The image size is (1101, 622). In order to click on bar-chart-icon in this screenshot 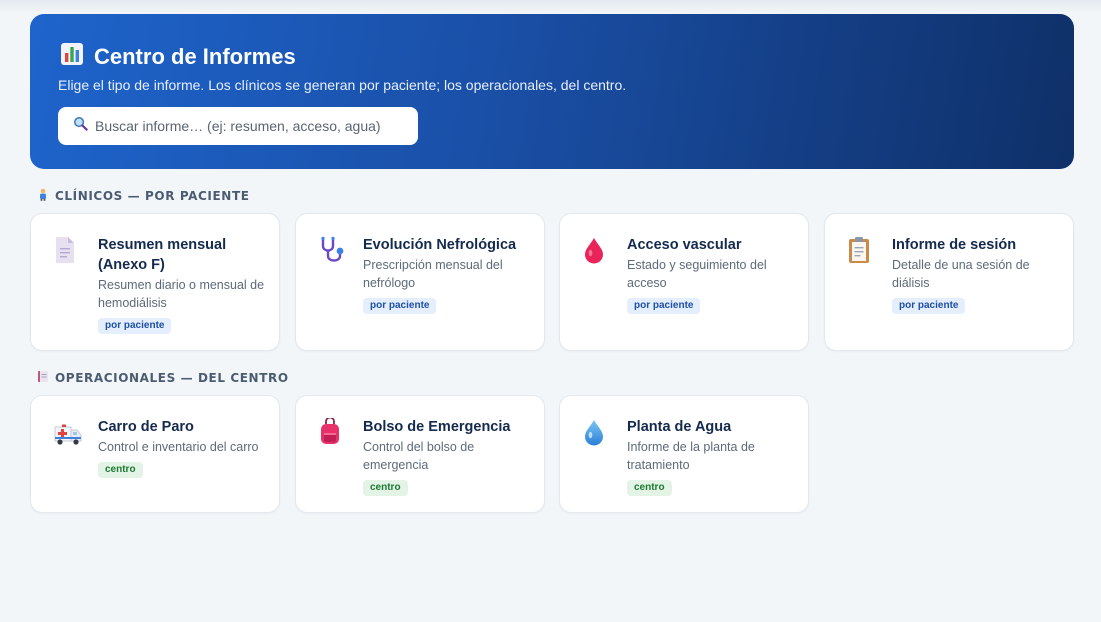, I will do `click(72, 57)`.